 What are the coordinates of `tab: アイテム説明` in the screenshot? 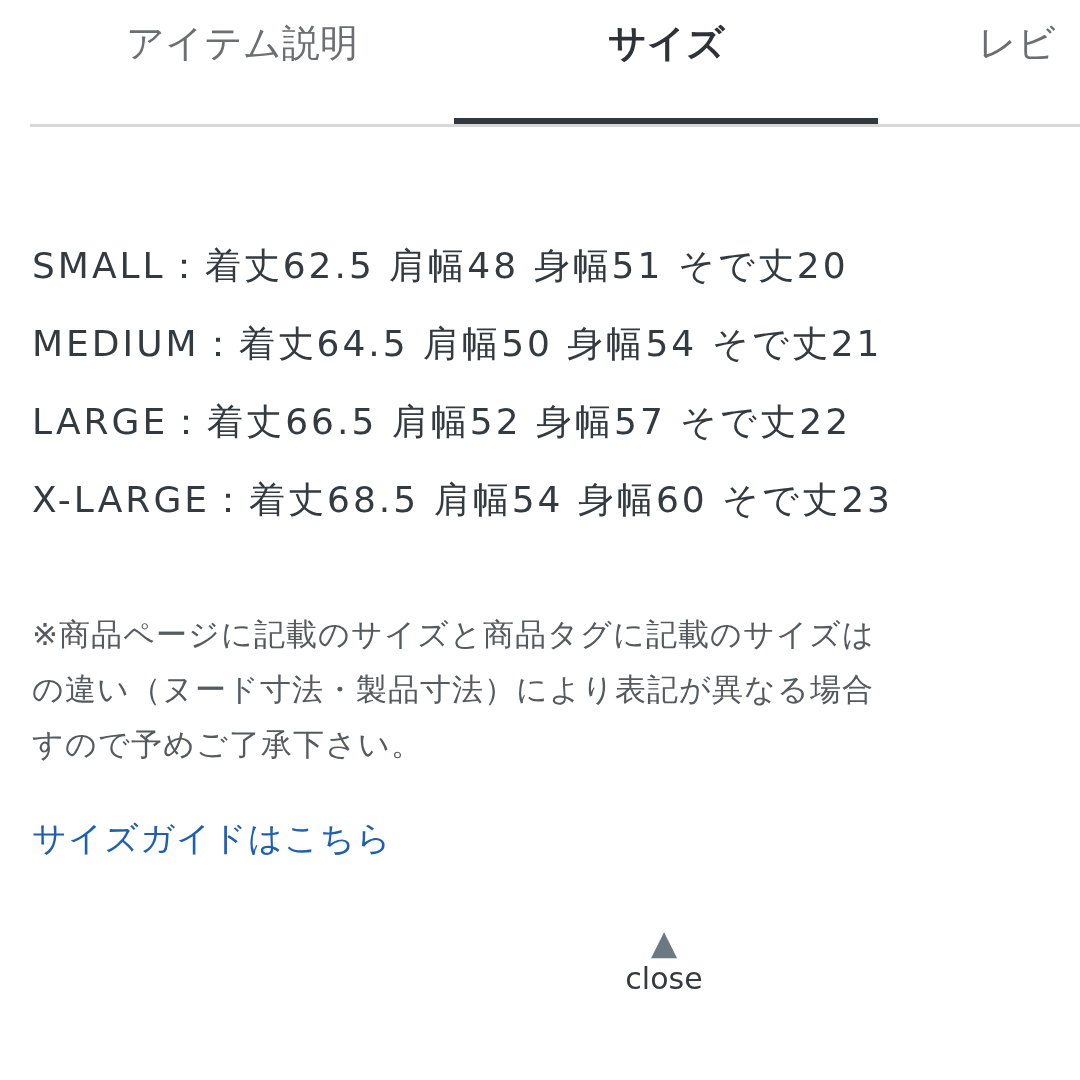 It's located at (242, 62).